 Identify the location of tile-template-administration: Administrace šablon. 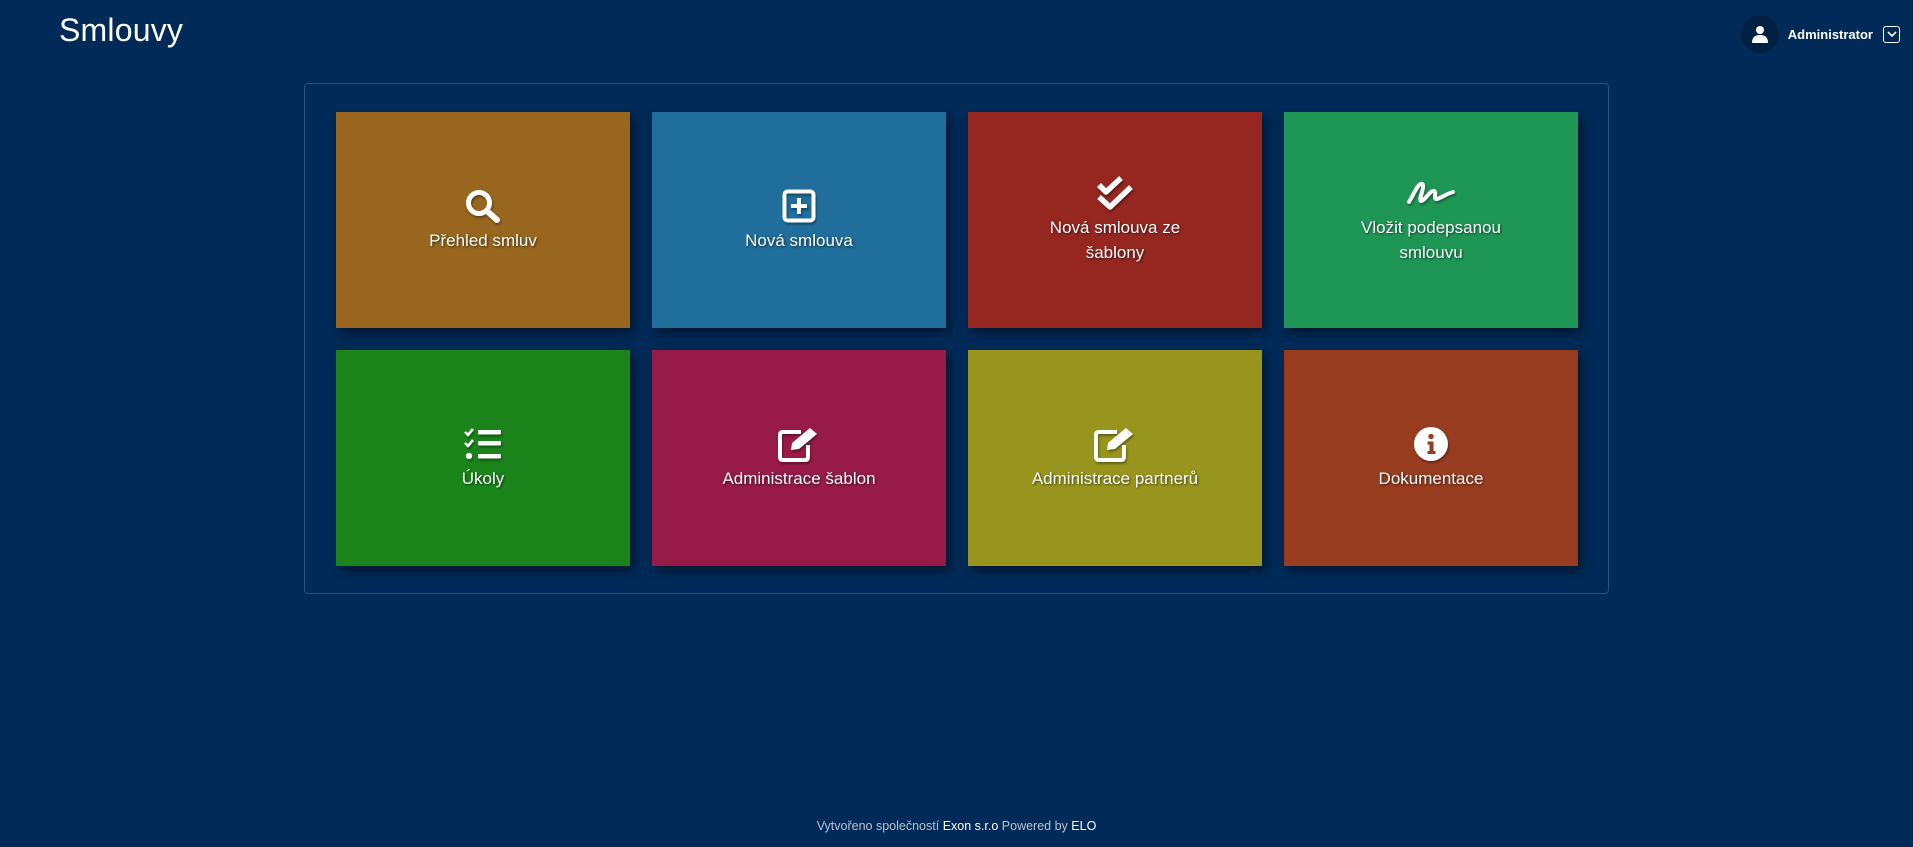
(799, 458).